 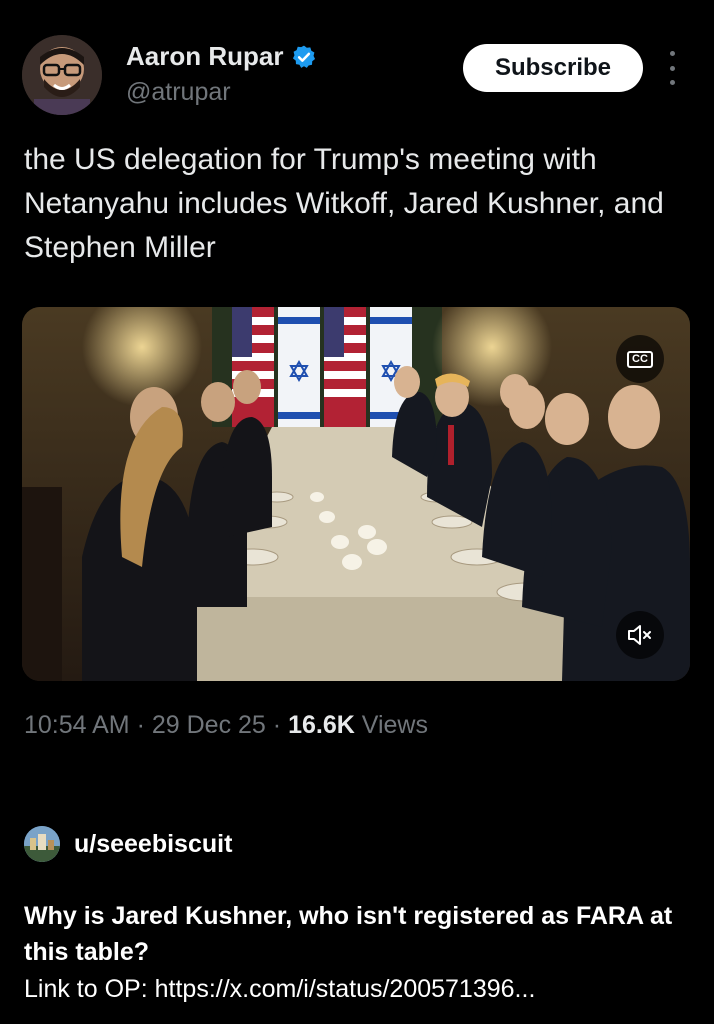 I want to click on verified-badge-icon, so click(x=304, y=56).